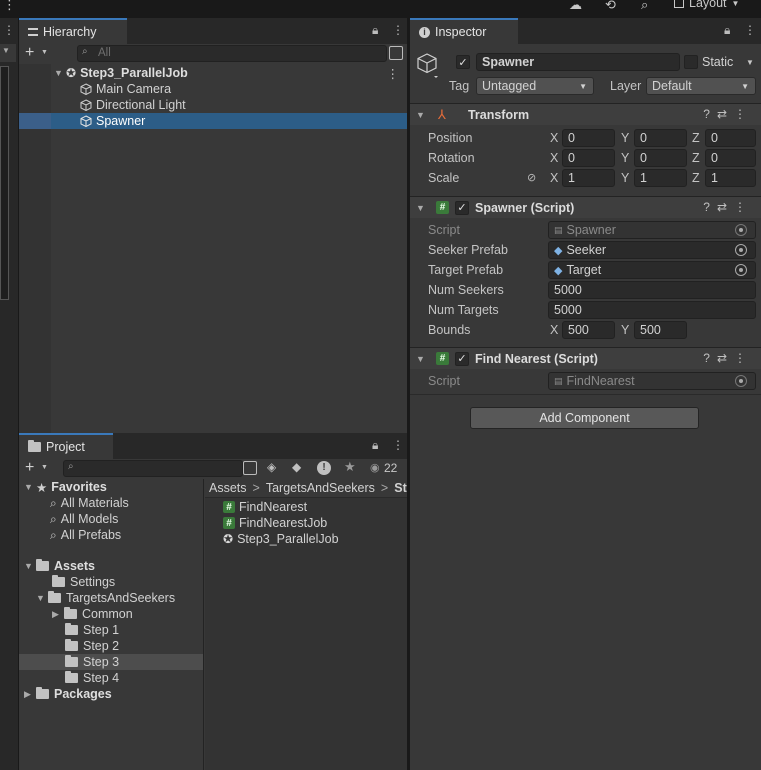 This screenshot has height=770, width=761. What do you see at coordinates (92, 630) in the screenshot?
I see `folder-step-1: Step 1` at bounding box center [92, 630].